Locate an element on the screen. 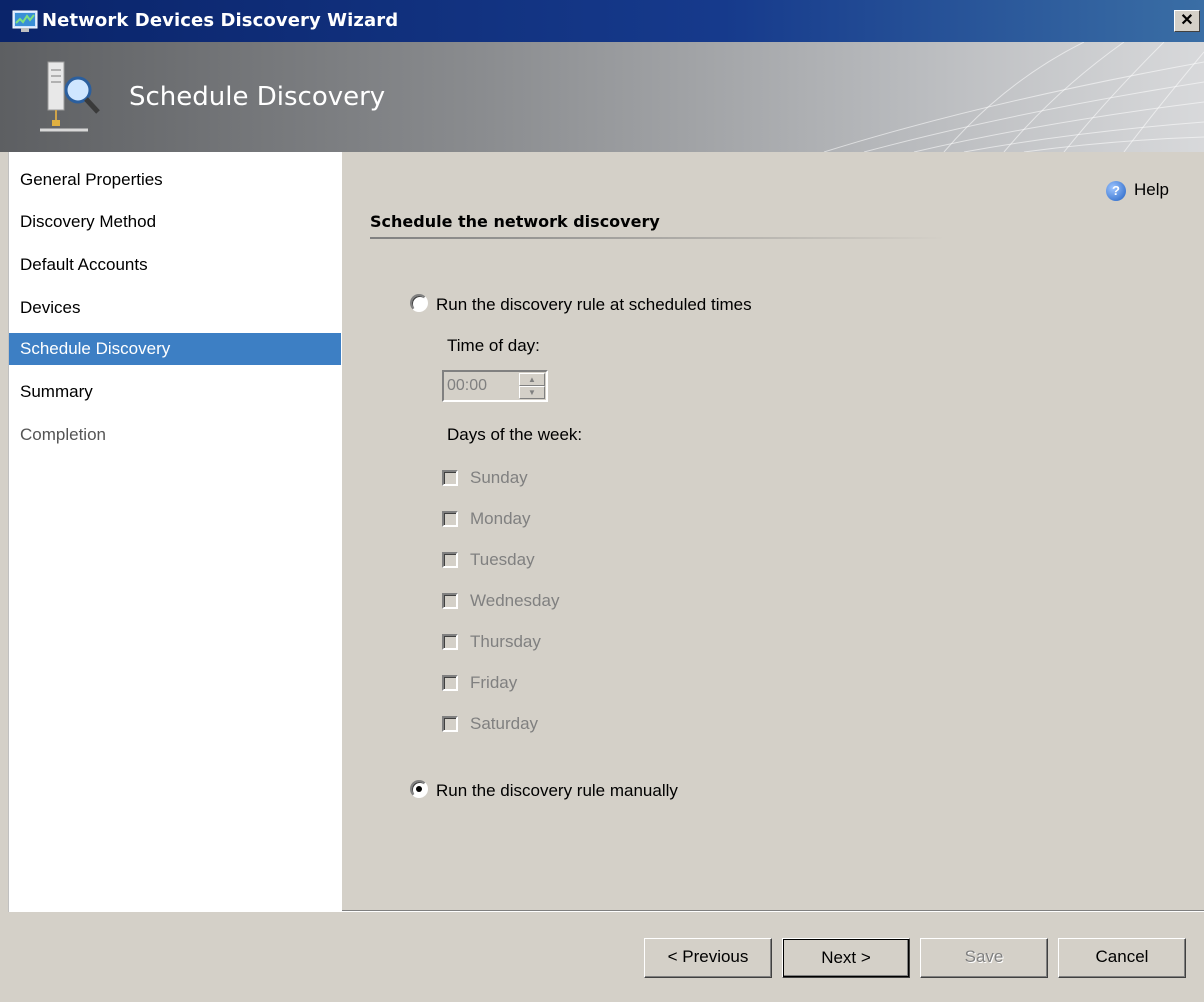 Image resolution: width=1204 pixels, height=1002 pixels. help-link: ? Help is located at coordinates (1137, 190).